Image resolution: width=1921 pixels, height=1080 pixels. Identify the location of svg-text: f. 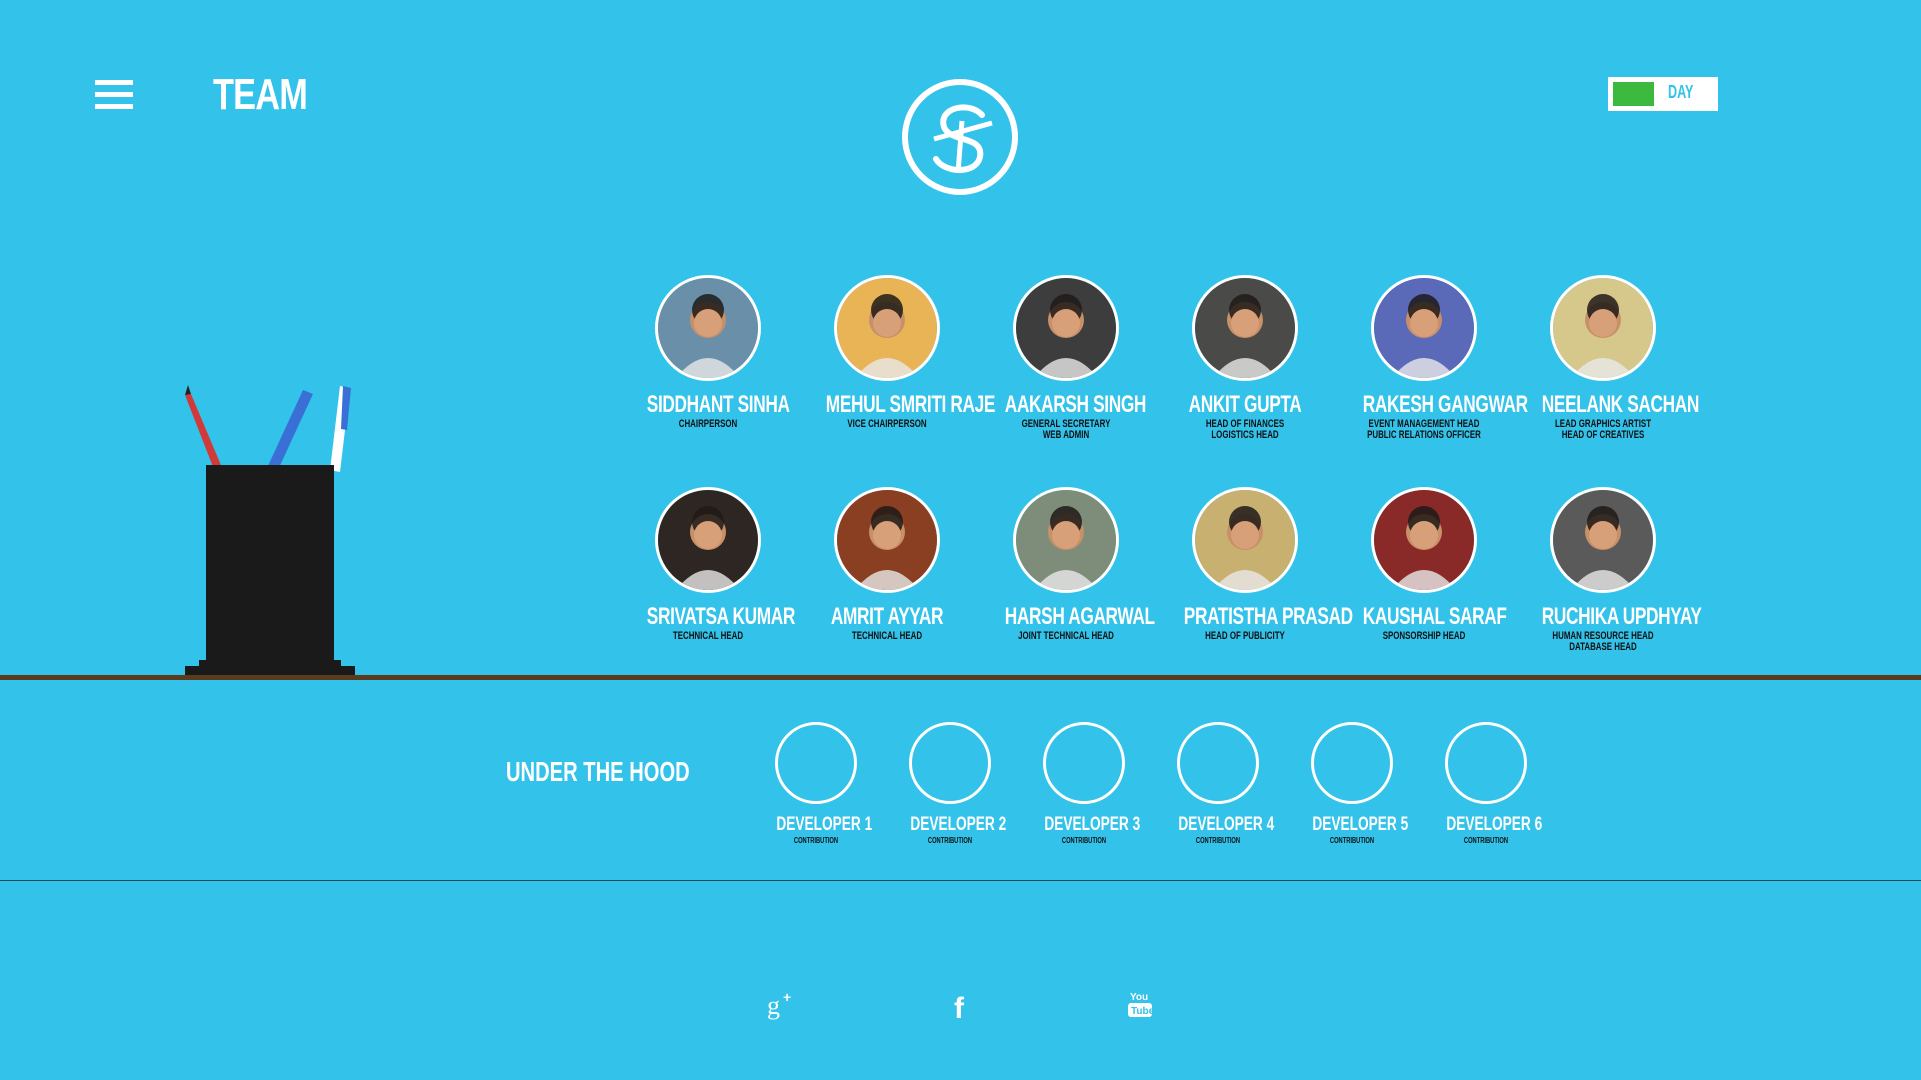
(959, 1007).